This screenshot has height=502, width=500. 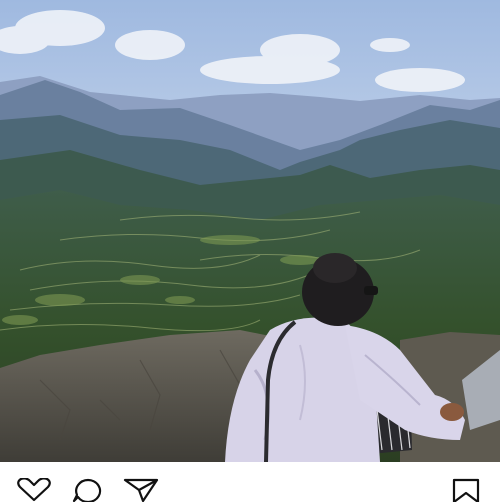 I want to click on save-button, so click(x=466, y=490).